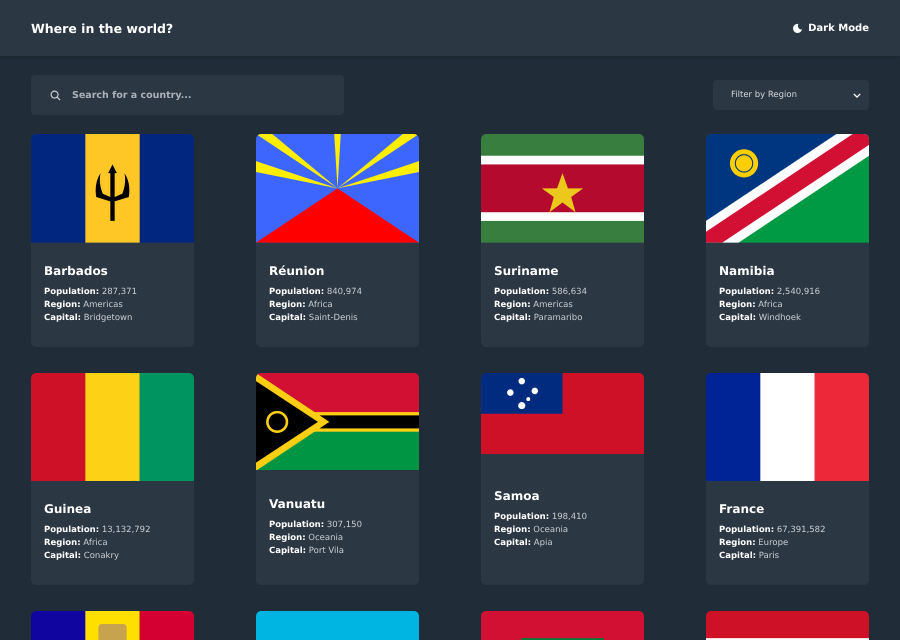 The image size is (900, 640). What do you see at coordinates (754, 543) in the screenshot?
I see `country-detail: Region: Europe` at bounding box center [754, 543].